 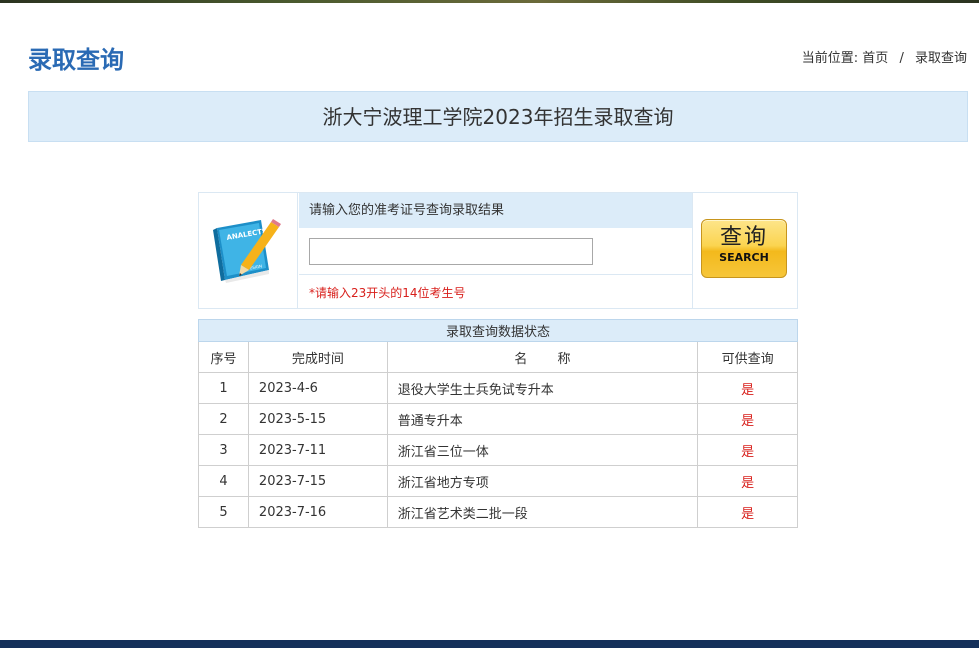 I want to click on book-pencil-icon: ANALECTS DESIGN, so click(x=247, y=251).